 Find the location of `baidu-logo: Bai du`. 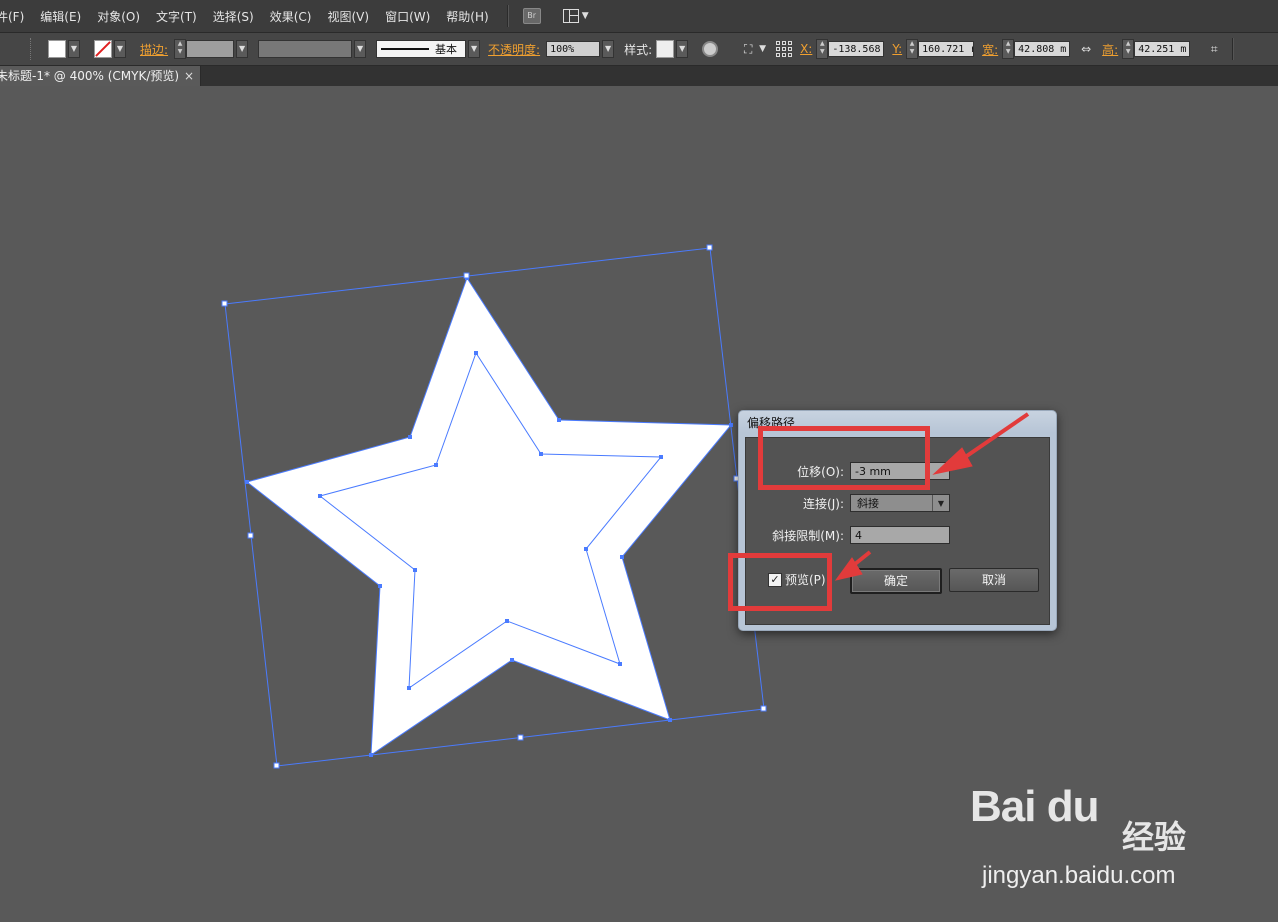

baidu-logo: Bai du is located at coordinates (1034, 806).